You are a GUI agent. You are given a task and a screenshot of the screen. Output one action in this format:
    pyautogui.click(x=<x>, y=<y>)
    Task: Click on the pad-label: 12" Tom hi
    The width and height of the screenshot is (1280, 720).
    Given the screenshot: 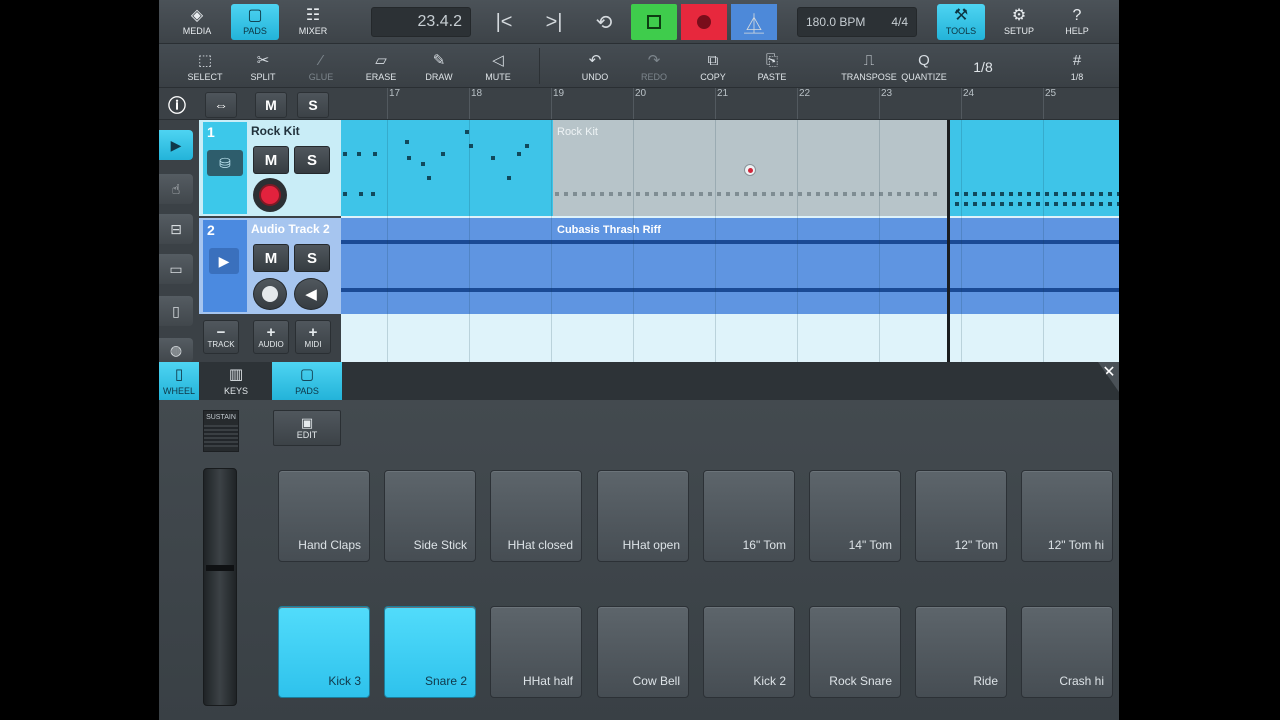 What is the action you would take?
    pyautogui.click(x=1075, y=545)
    